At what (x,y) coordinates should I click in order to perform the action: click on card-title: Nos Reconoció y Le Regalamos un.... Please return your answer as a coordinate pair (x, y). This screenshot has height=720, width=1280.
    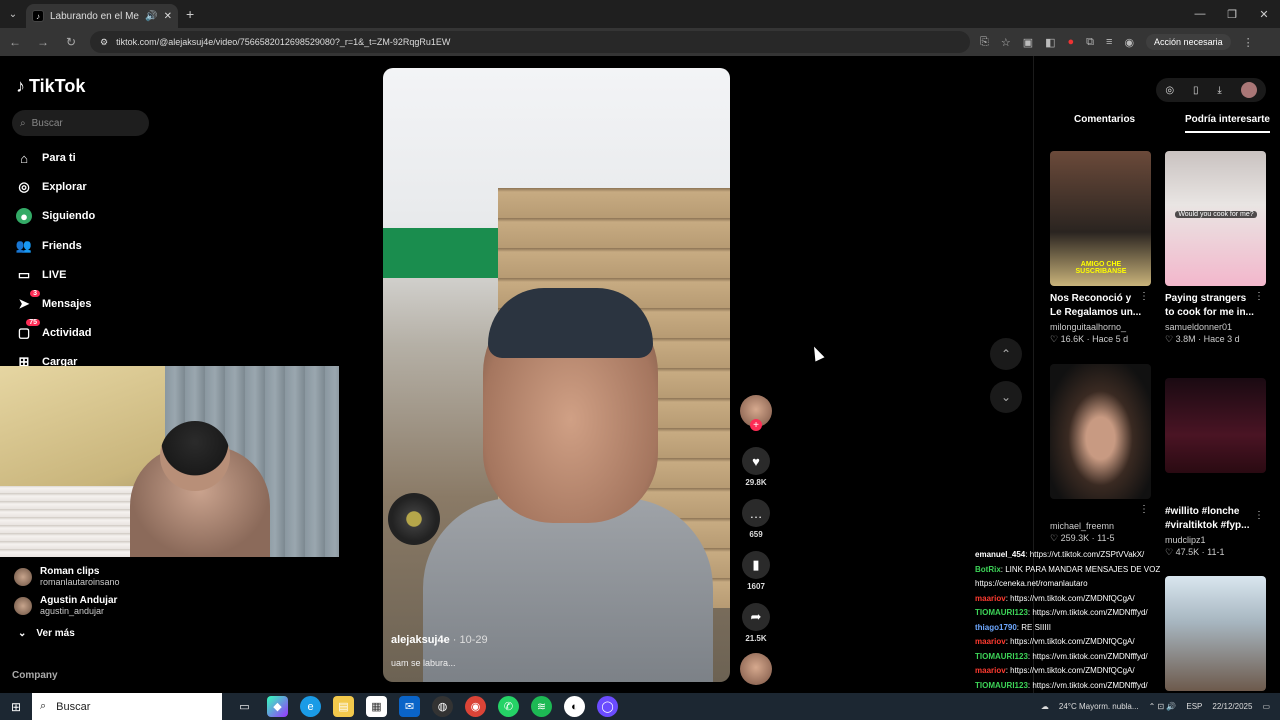
    Looking at the image, I should click on (1096, 306).